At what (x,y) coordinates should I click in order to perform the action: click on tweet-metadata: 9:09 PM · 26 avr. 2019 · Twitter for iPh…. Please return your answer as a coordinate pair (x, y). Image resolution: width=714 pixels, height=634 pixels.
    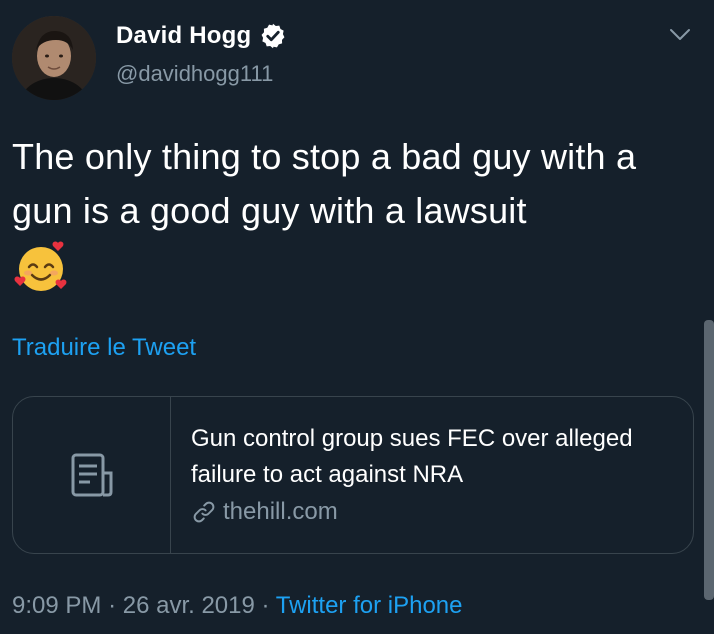
    Looking at the image, I should click on (237, 606).